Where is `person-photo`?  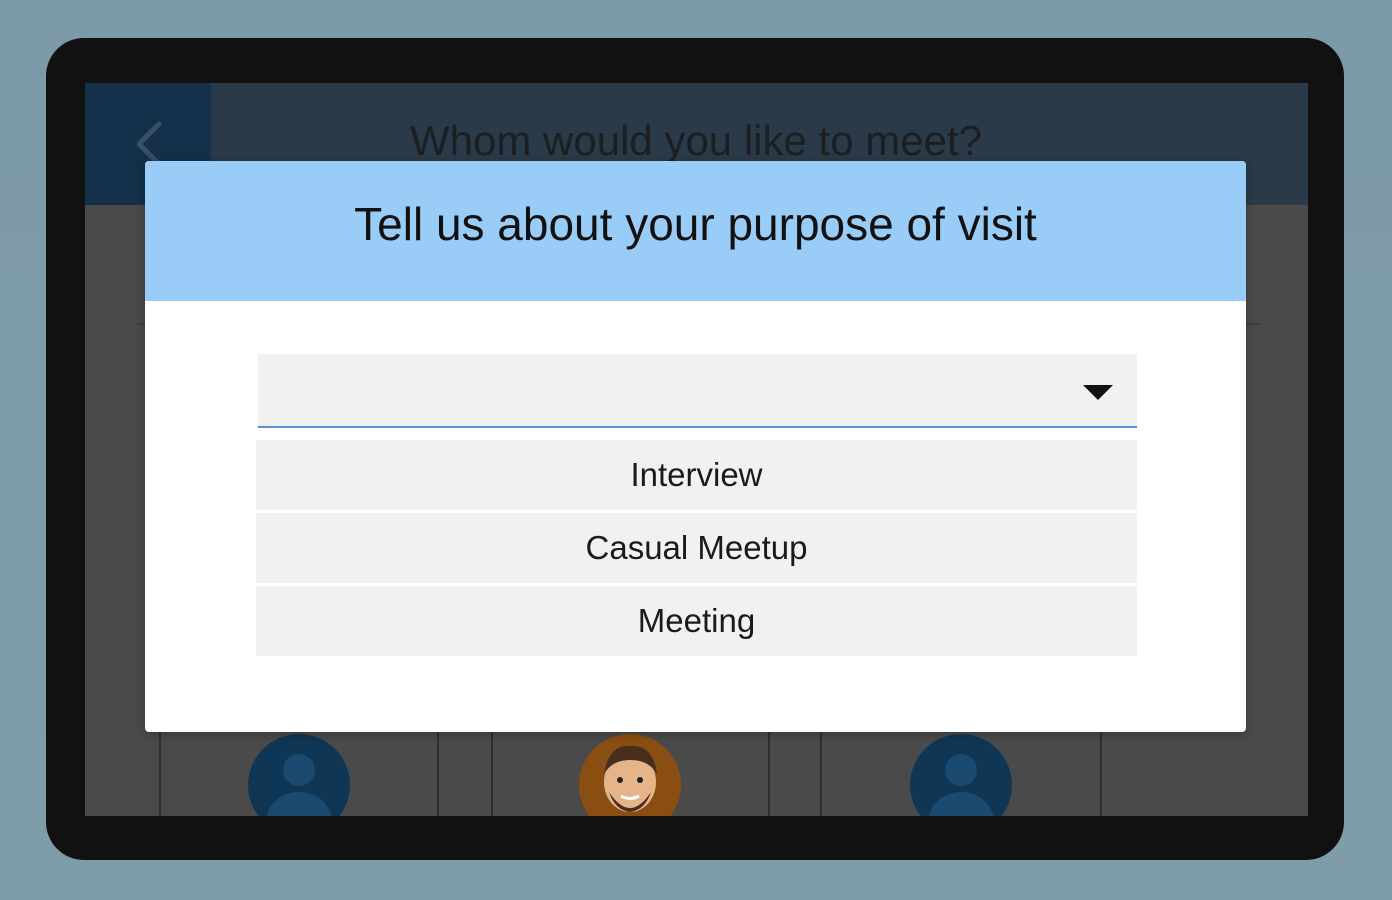
person-photo is located at coordinates (630, 775).